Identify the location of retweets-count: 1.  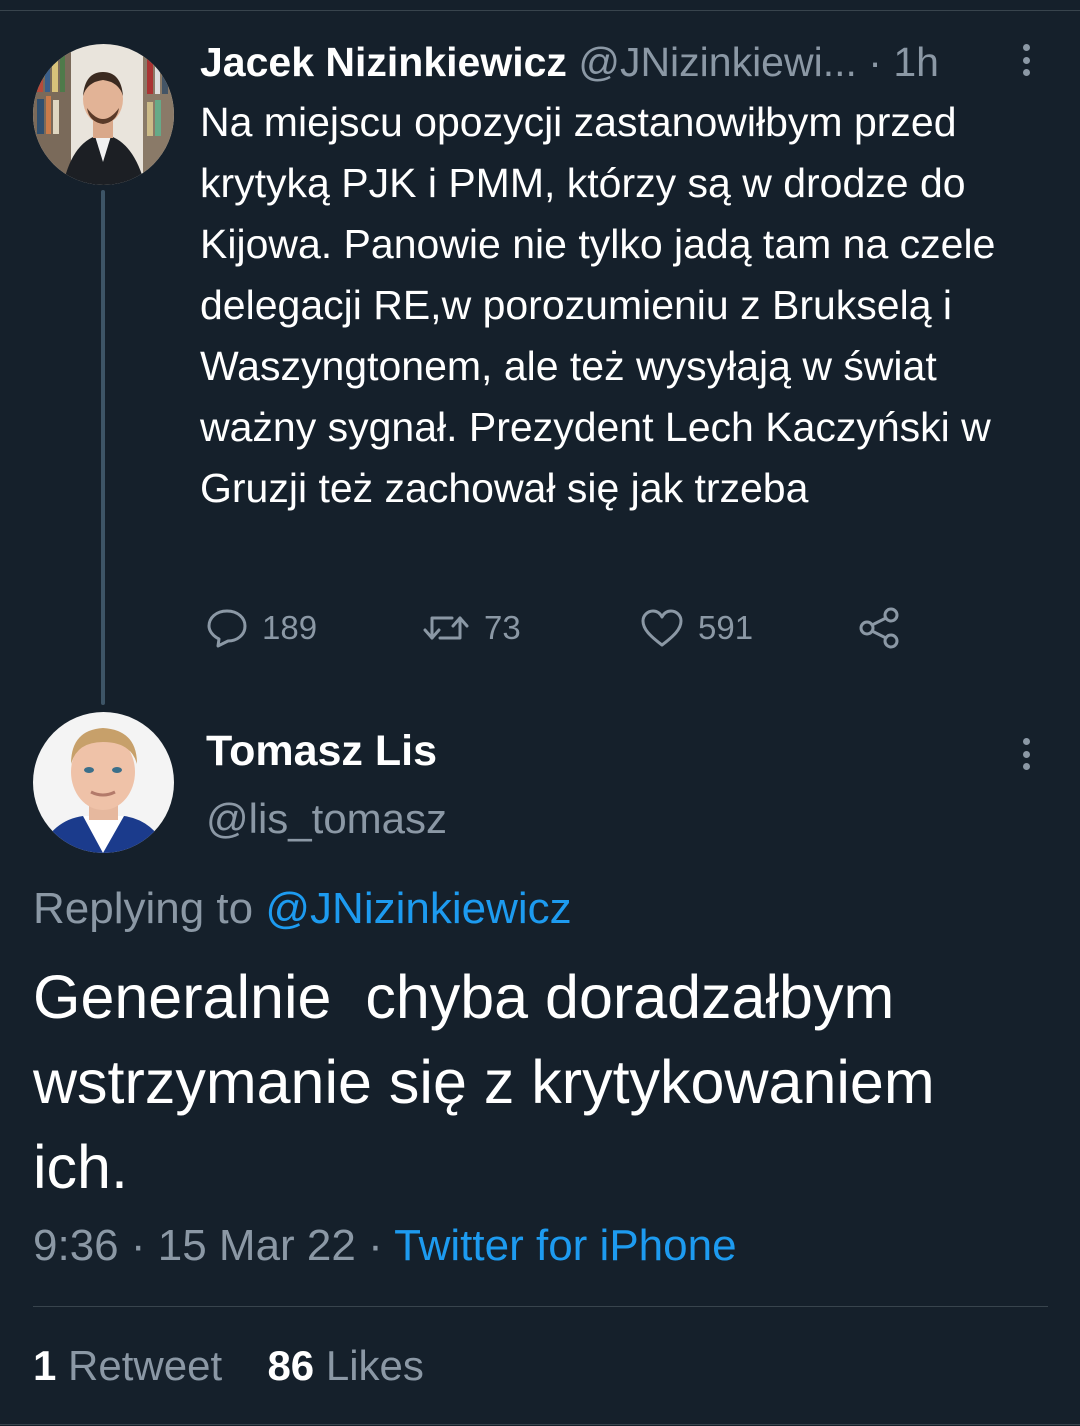
(45, 1365).